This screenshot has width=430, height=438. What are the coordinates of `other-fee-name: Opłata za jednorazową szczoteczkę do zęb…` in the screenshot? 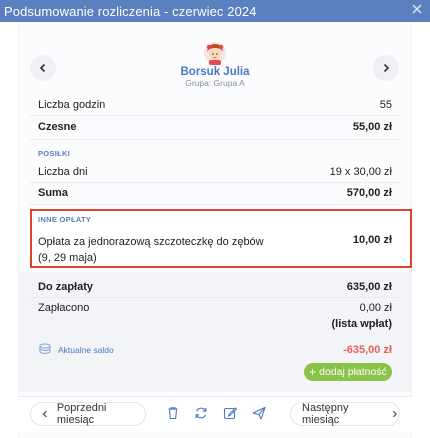 It's located at (151, 242).